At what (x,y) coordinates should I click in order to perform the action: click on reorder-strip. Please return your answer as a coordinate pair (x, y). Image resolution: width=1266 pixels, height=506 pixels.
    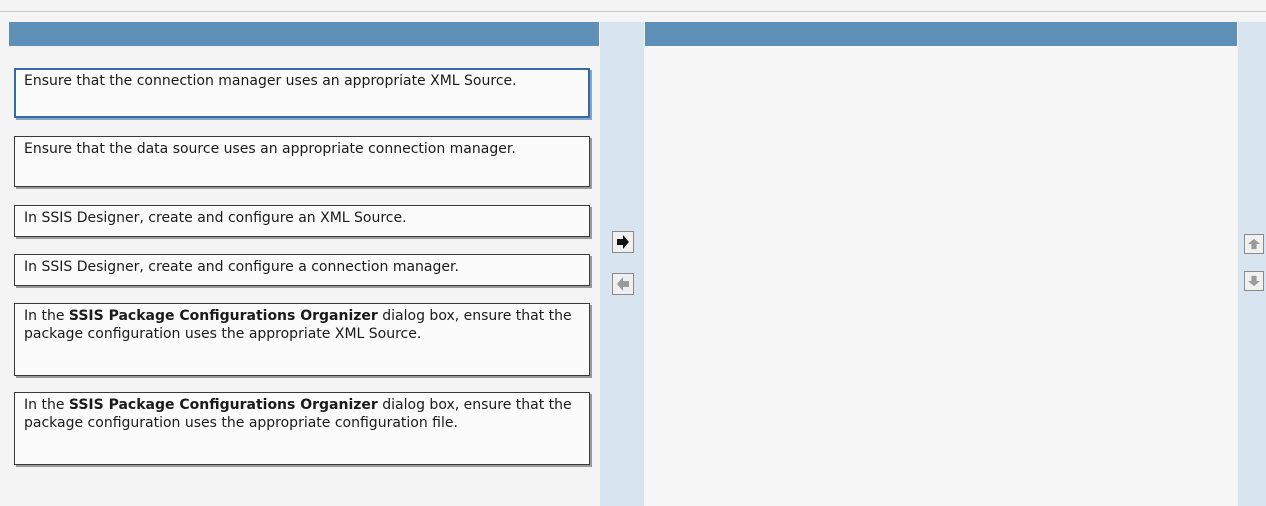
    Looking at the image, I should click on (1252, 264).